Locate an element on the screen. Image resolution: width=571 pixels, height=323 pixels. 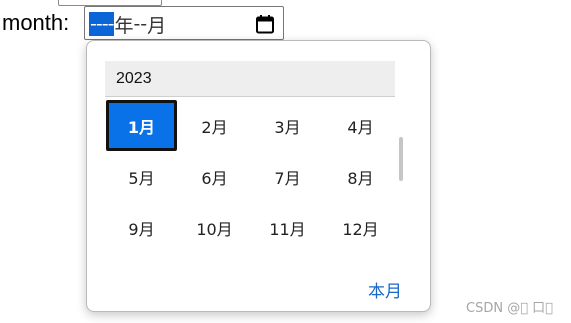
year-segment: ---- is located at coordinates (101, 24).